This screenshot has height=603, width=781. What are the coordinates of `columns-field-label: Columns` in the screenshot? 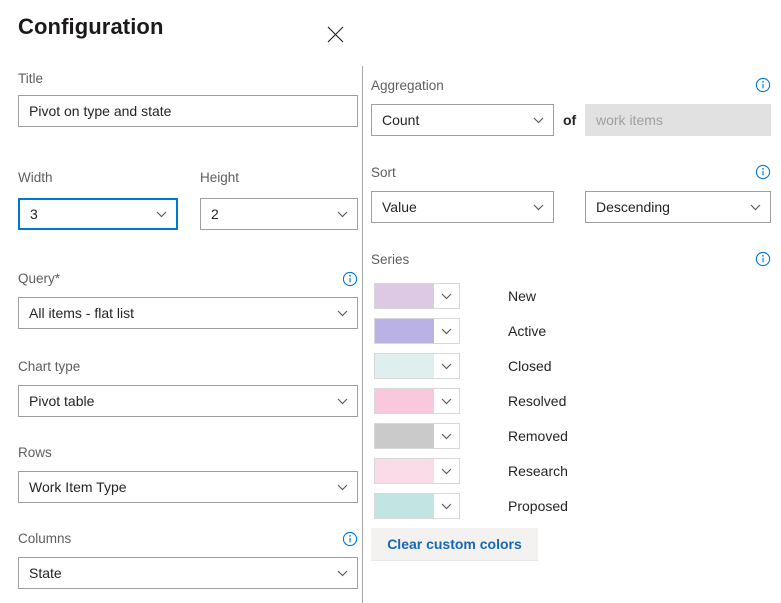 It's located at (45, 538).